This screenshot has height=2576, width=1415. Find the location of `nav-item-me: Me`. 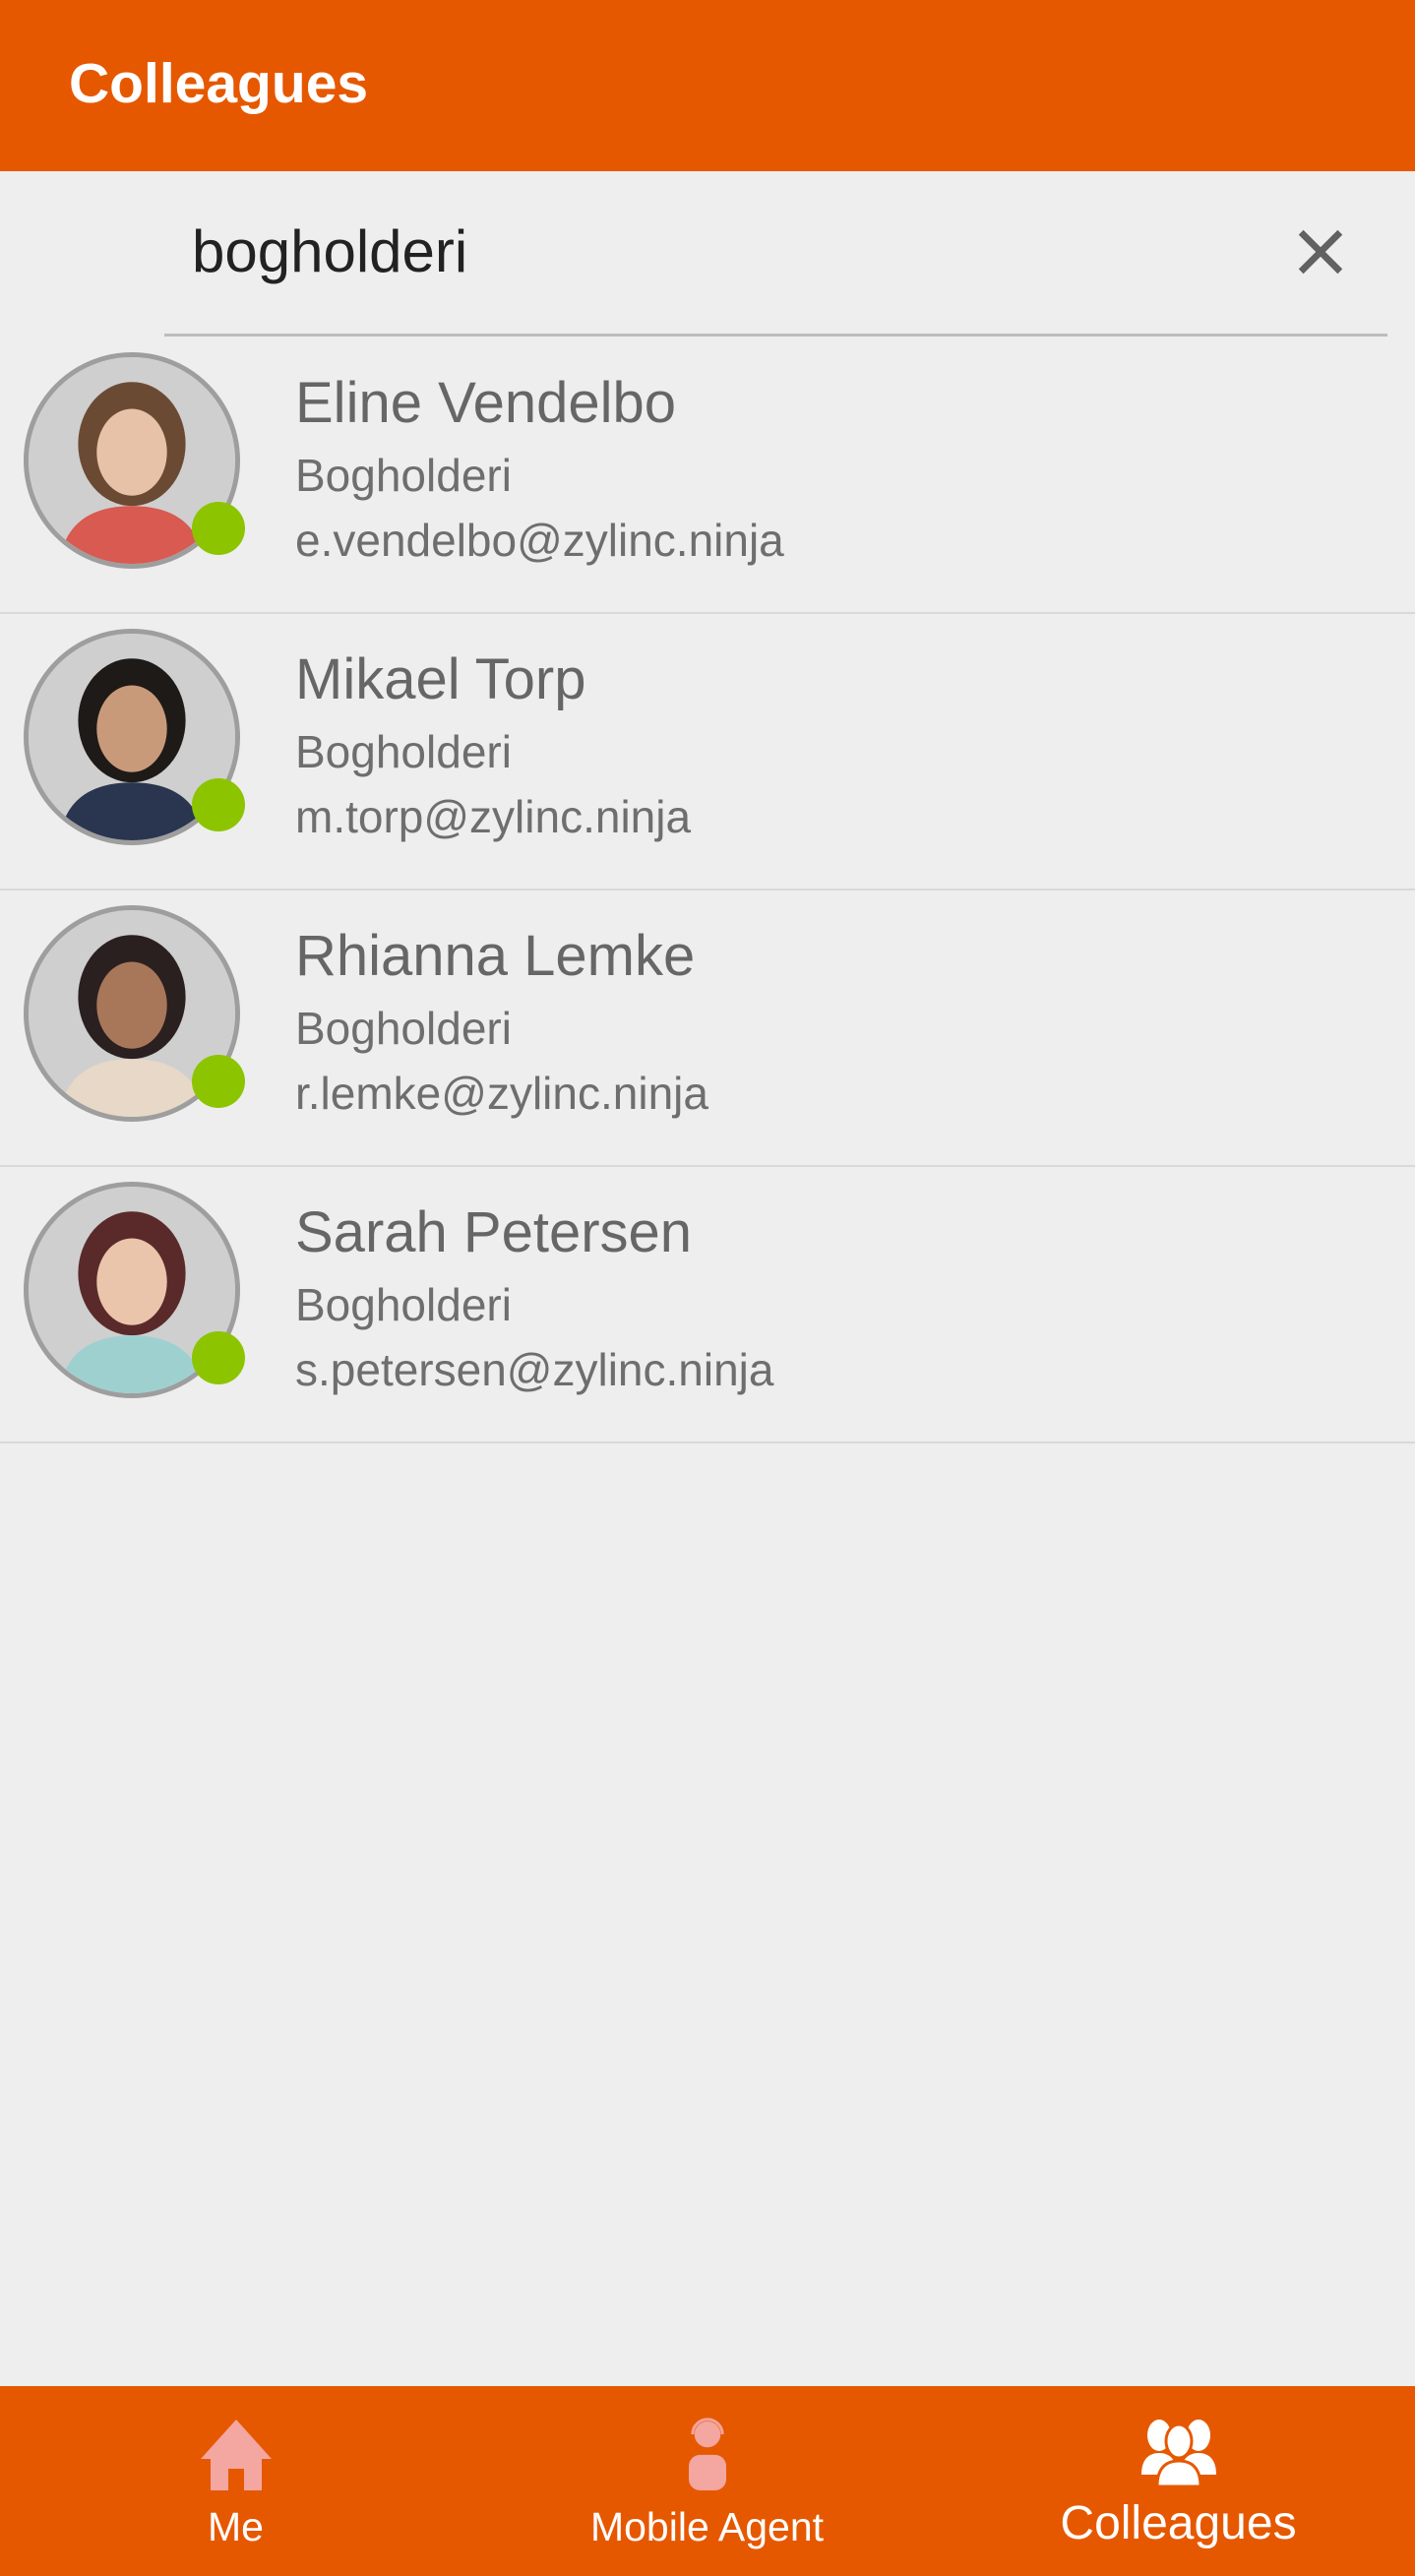

nav-item-me: Me is located at coordinates (235, 2481).